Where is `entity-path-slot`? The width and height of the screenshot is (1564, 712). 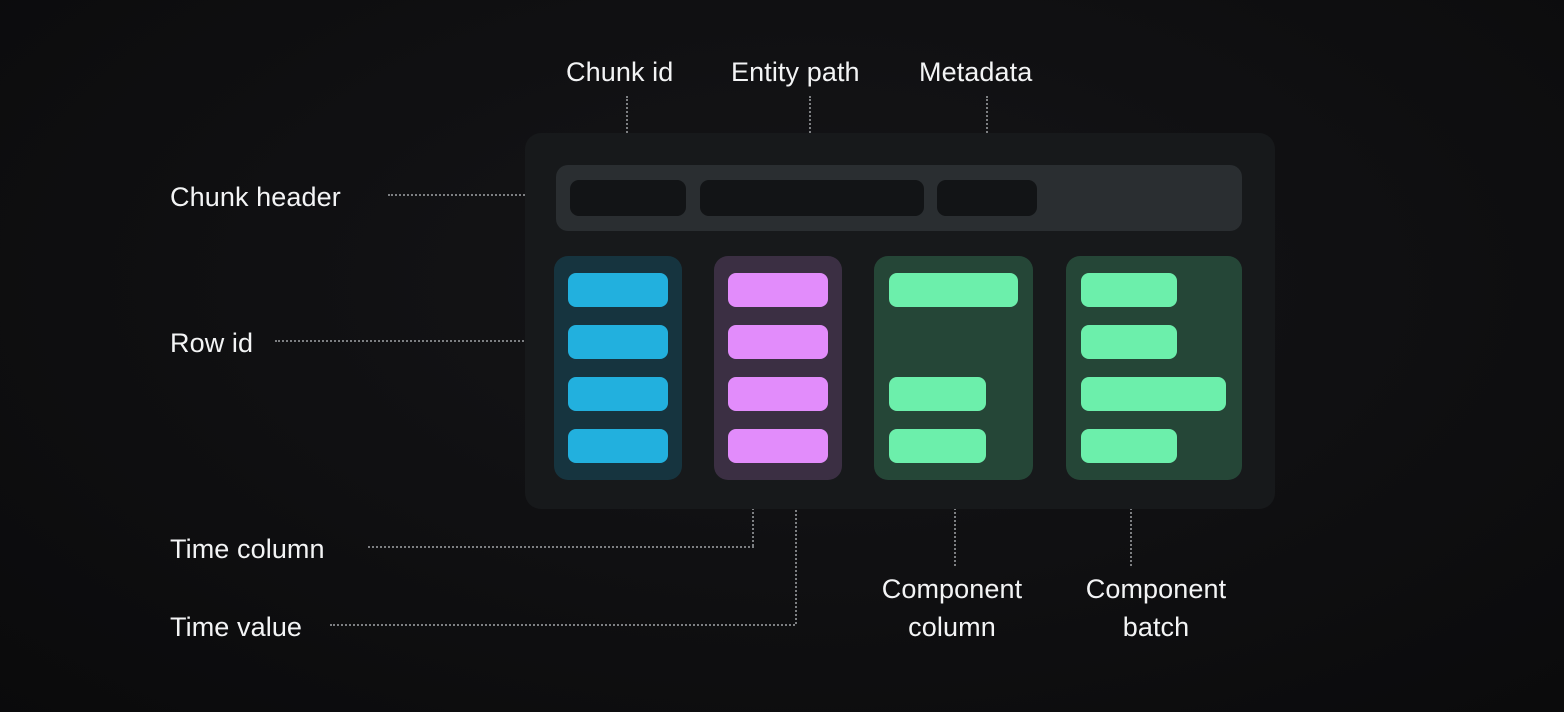
entity-path-slot is located at coordinates (812, 198).